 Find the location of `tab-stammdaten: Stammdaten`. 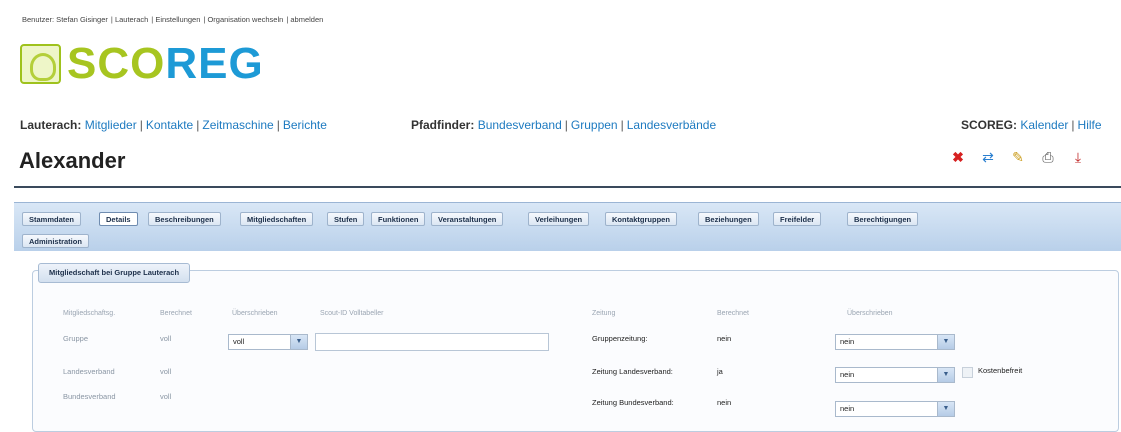

tab-stammdaten: Stammdaten is located at coordinates (52, 219).